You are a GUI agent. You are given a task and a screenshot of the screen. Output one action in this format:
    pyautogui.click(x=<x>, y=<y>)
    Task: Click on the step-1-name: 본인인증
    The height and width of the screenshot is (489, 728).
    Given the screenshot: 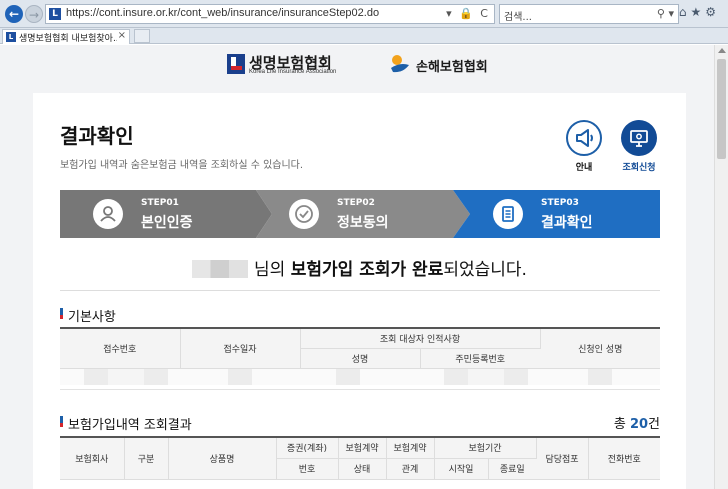 What is the action you would take?
    pyautogui.click(x=167, y=223)
    